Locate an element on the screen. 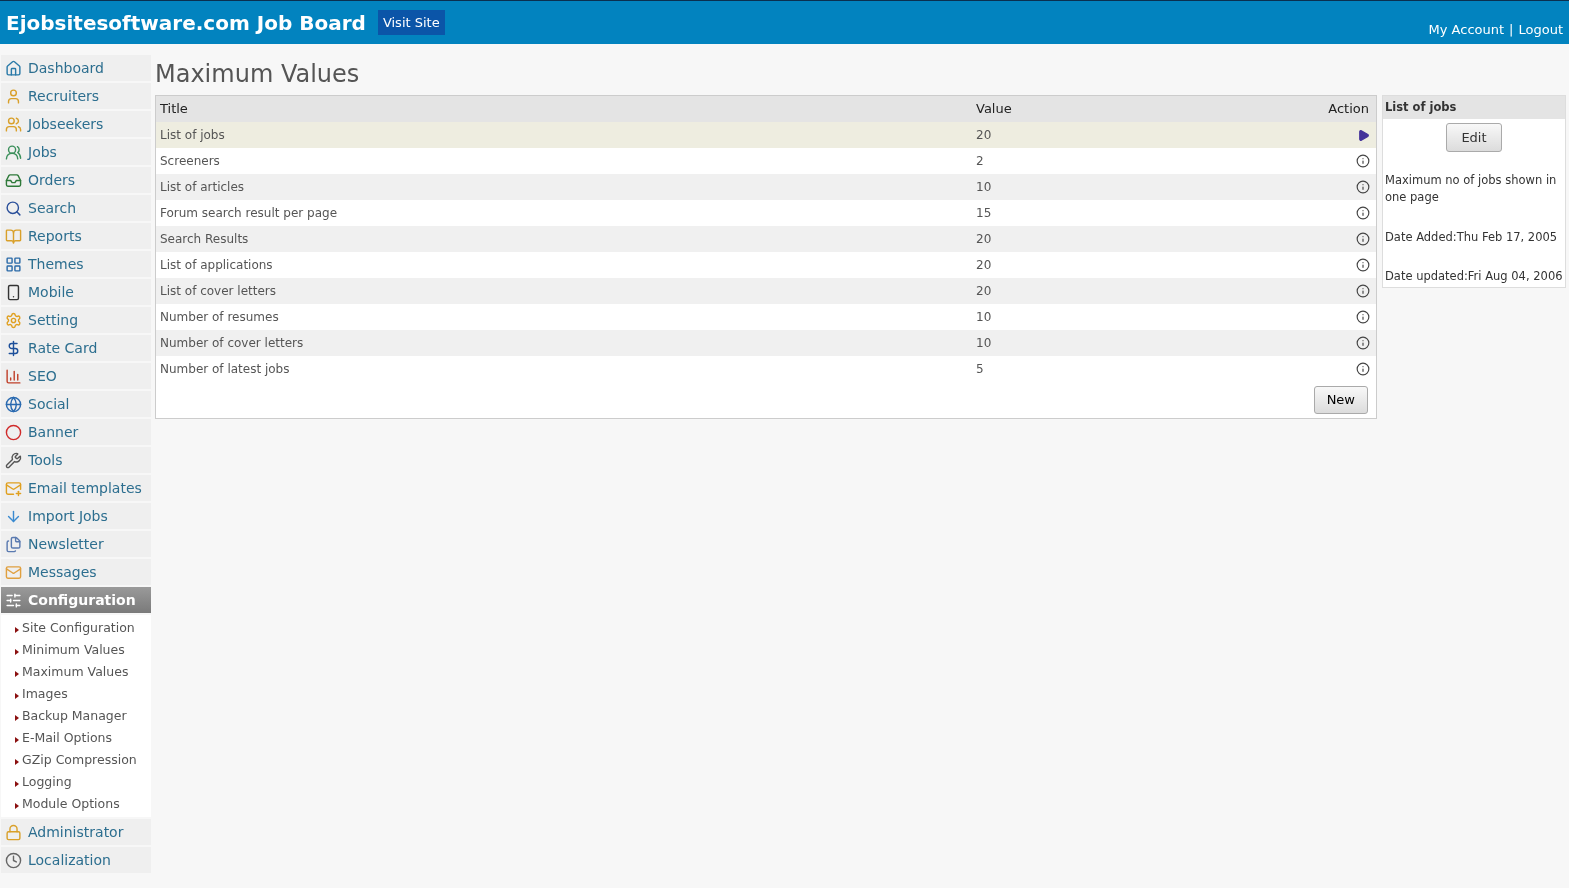 The height and width of the screenshot is (888, 1569). sidebar-item: SEO is located at coordinates (76, 376).